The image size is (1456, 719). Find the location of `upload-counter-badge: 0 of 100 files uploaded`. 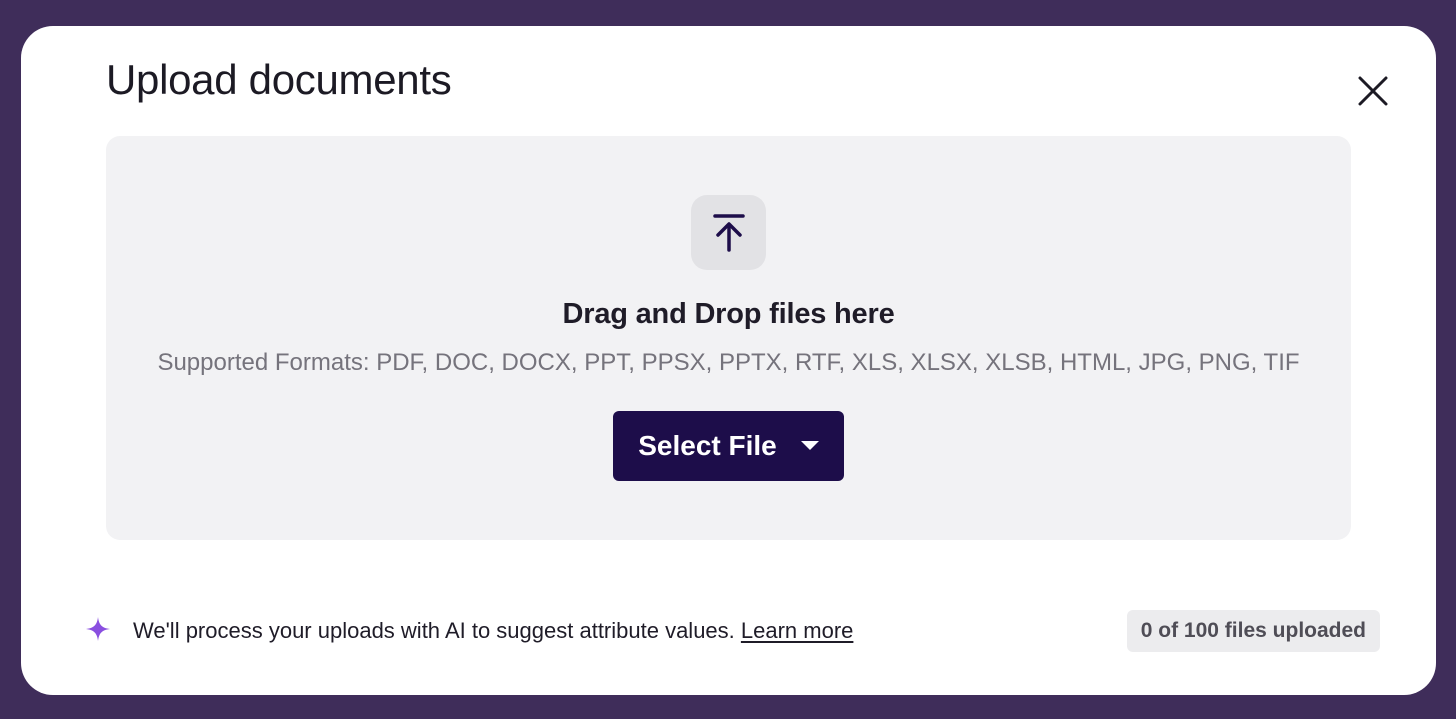

upload-counter-badge: 0 of 100 files uploaded is located at coordinates (1253, 631).